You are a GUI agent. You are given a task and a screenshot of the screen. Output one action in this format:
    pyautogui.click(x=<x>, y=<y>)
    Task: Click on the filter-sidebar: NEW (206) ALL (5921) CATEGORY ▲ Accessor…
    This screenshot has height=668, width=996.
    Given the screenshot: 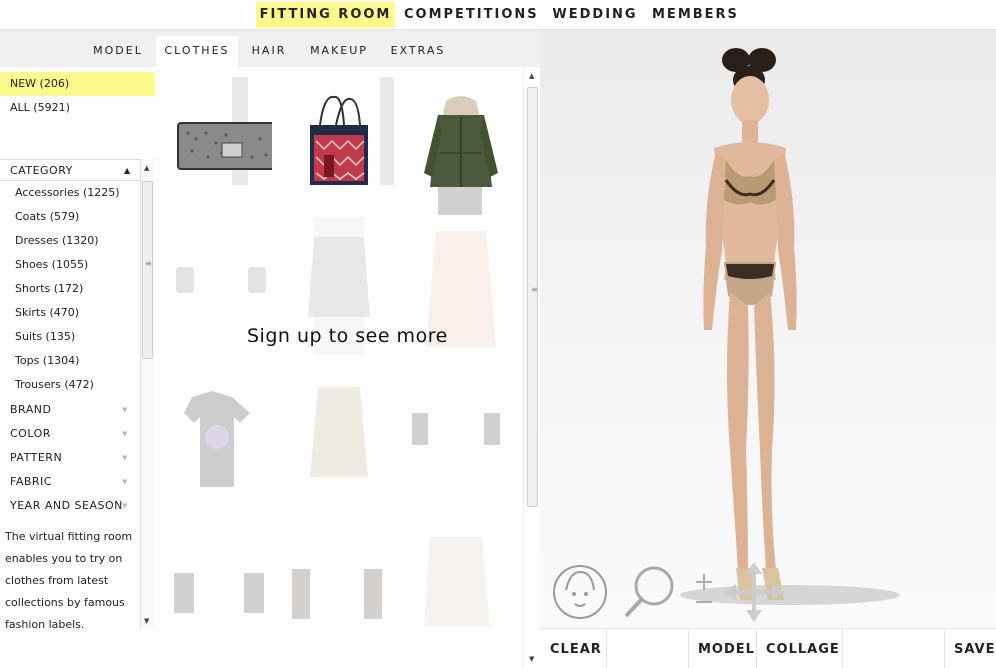 What is the action you would take?
    pyautogui.click(x=77, y=367)
    